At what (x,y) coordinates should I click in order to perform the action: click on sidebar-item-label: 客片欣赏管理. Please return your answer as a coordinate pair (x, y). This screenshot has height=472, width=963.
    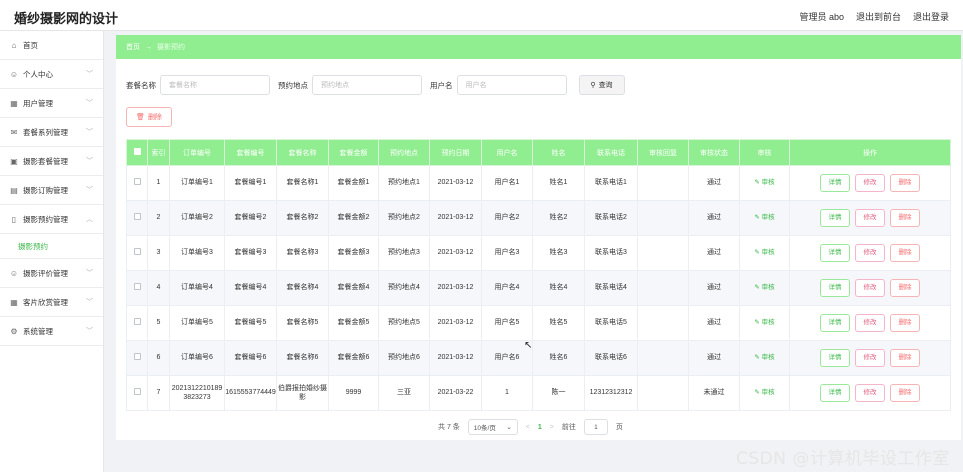
    Looking at the image, I should click on (45, 302).